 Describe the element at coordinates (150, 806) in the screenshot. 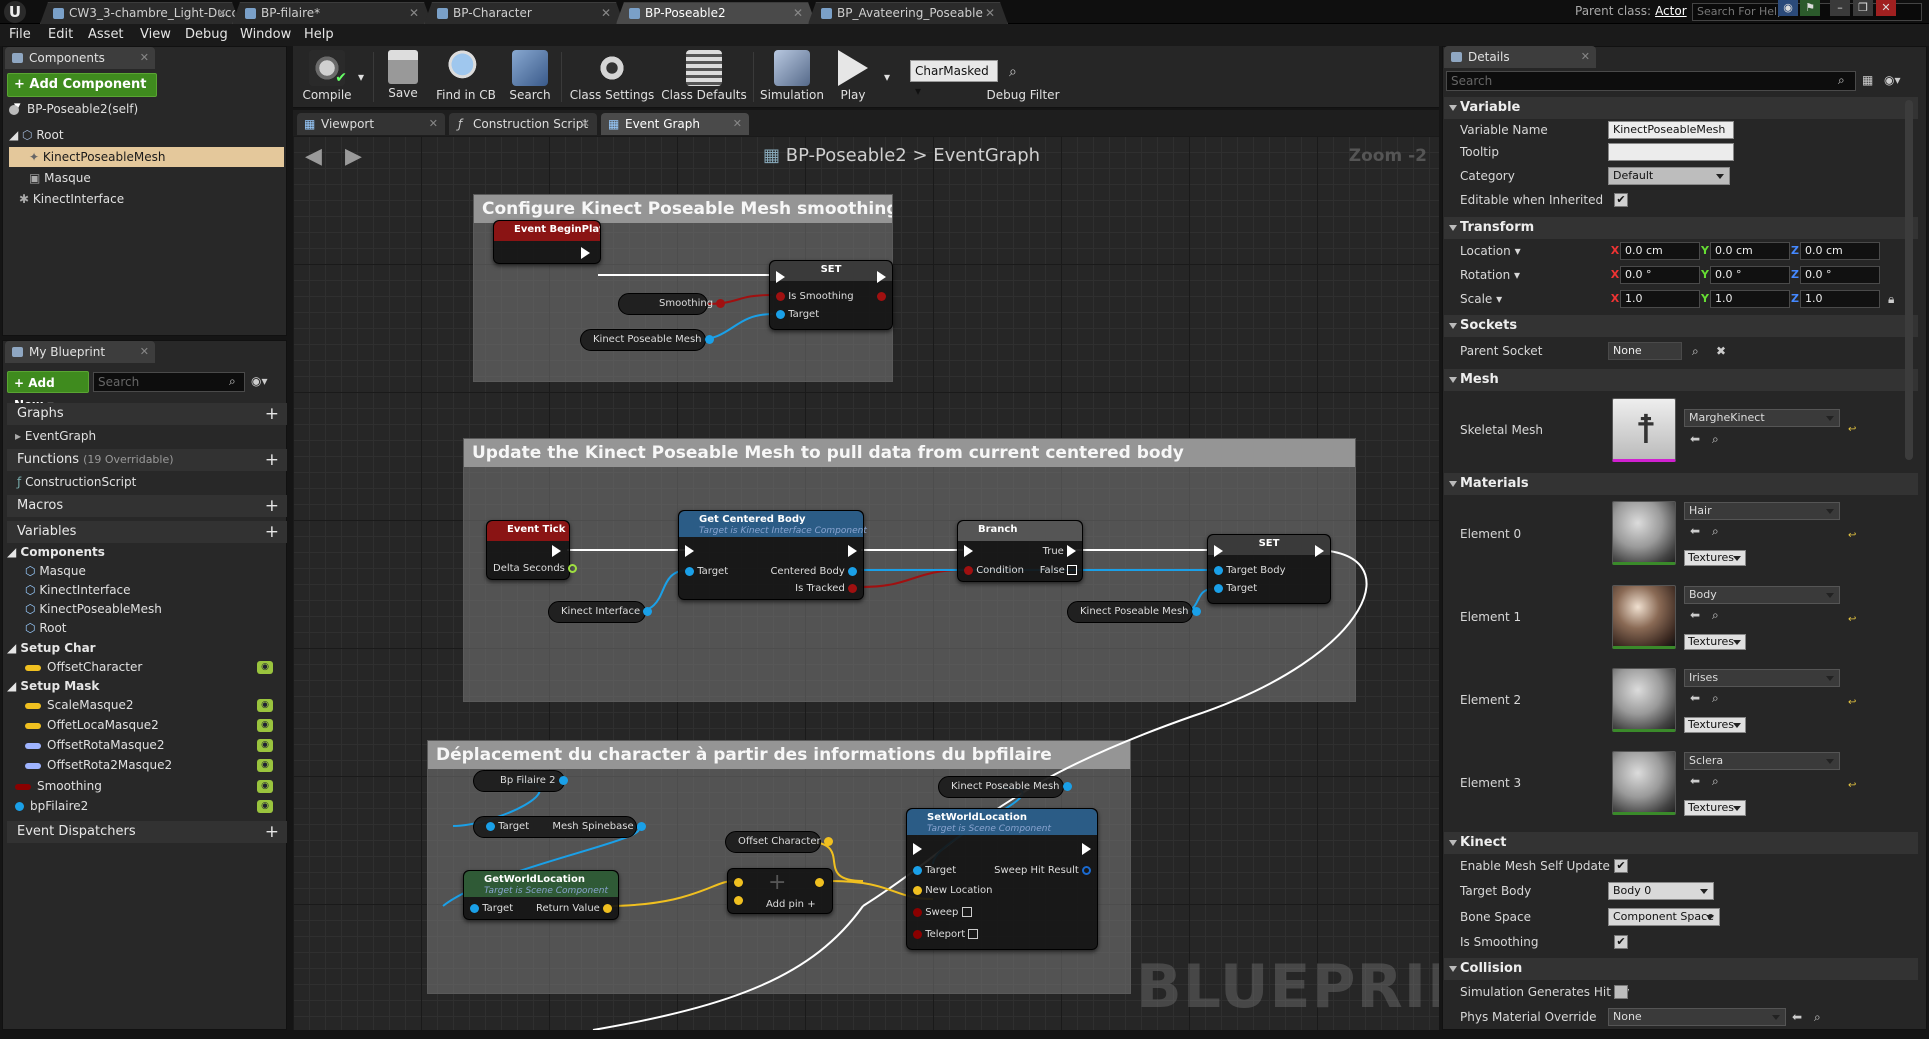

I see `var-bp-filaire2: bpFilaire2 ◉` at that location.